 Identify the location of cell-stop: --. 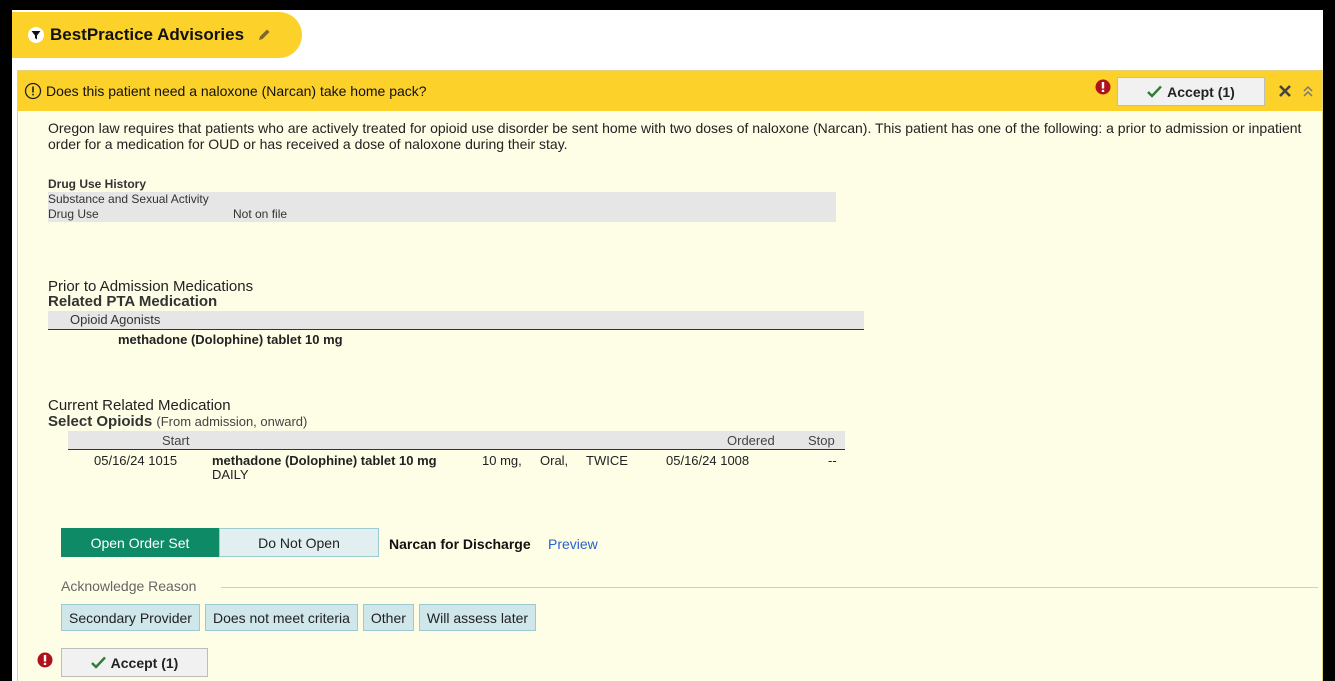
(832, 460).